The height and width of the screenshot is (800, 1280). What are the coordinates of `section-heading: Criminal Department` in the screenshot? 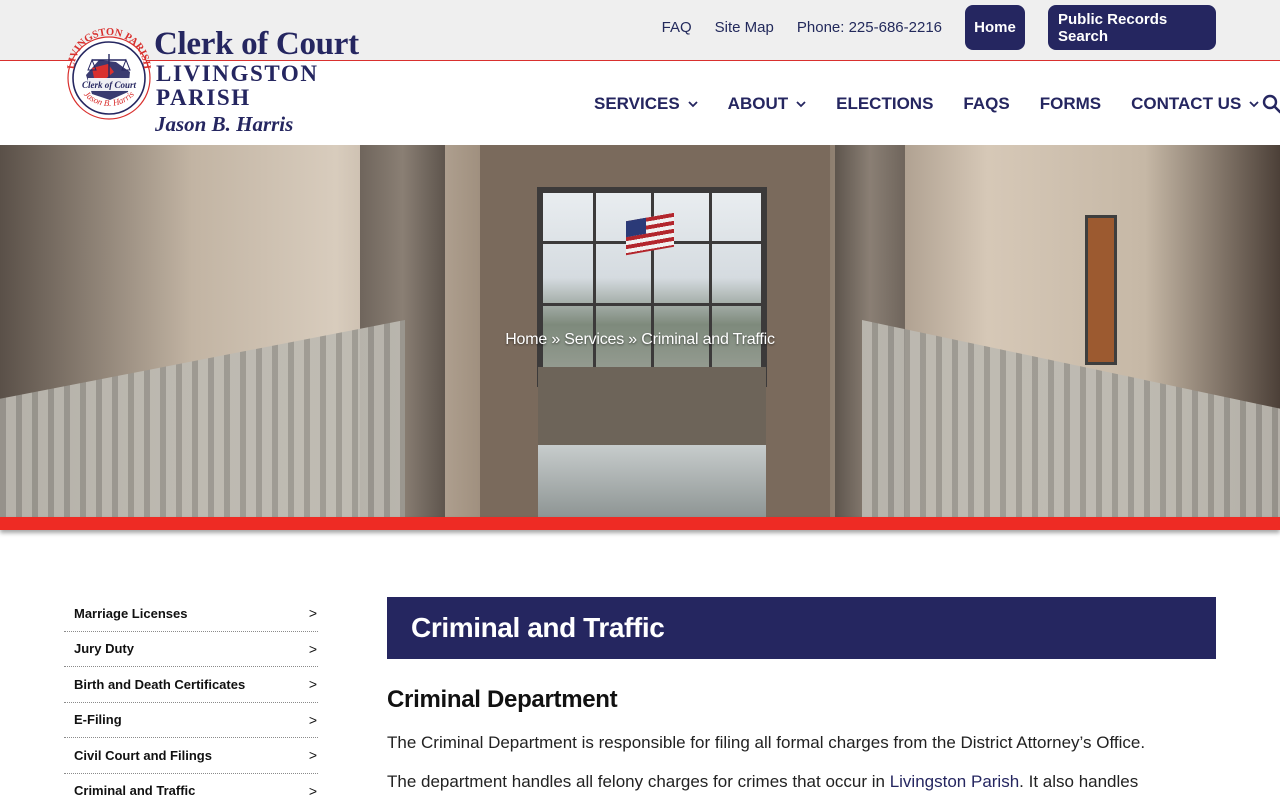 It's located at (502, 699).